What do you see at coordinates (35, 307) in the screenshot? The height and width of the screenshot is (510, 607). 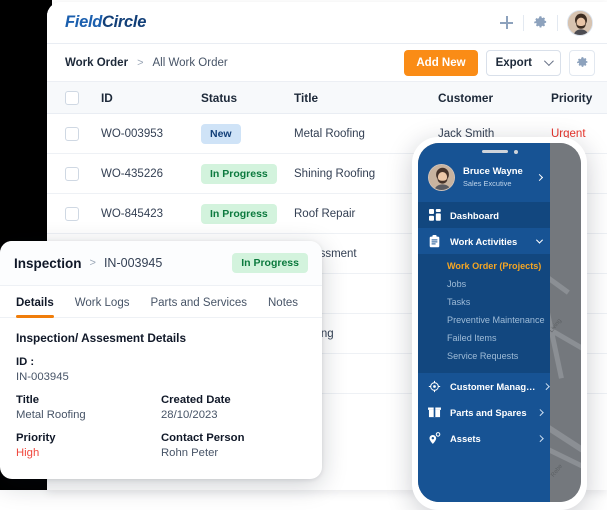 I see `tab-details: Details` at bounding box center [35, 307].